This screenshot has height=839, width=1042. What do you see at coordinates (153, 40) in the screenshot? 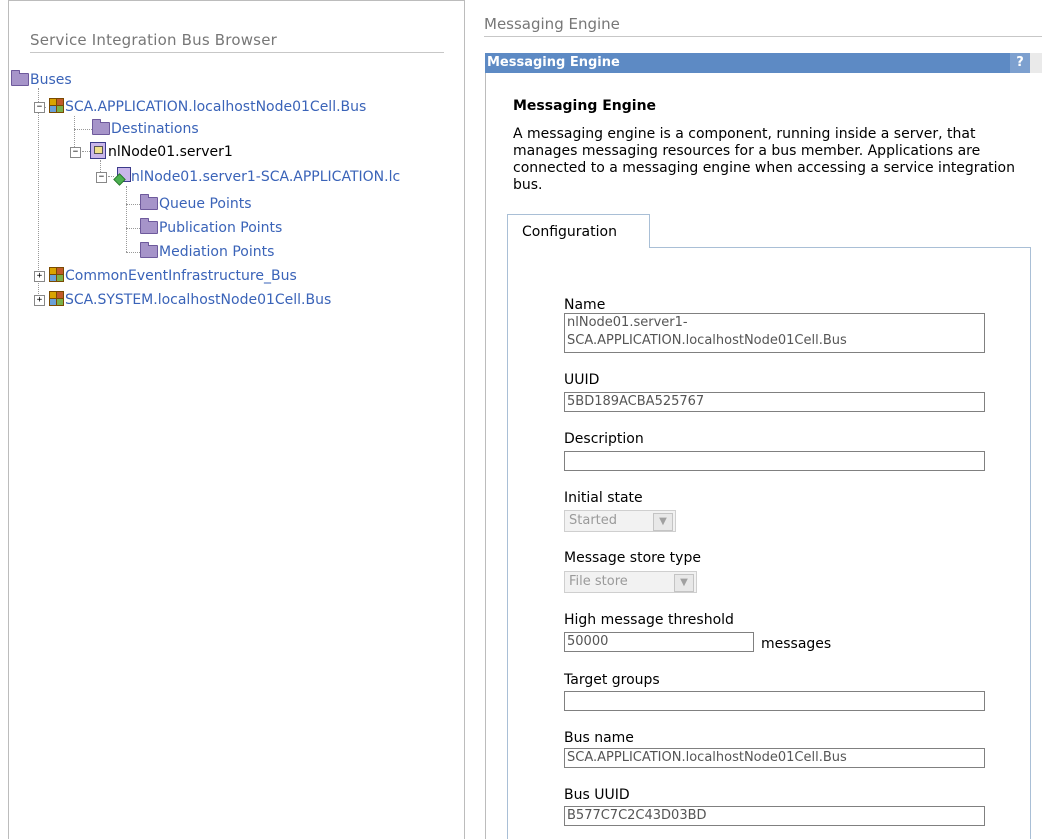
I see `bus-browser-title: Service Integration Bus Browser` at bounding box center [153, 40].